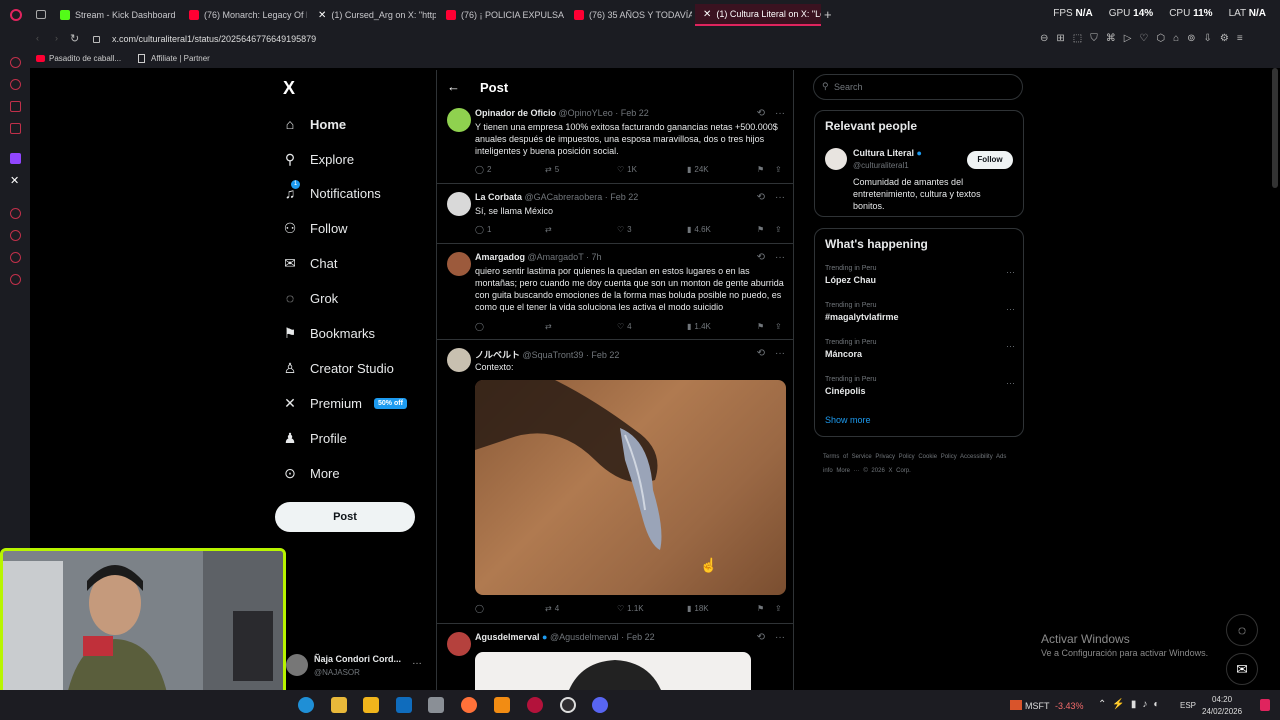 This screenshot has height=720, width=1280. What do you see at coordinates (404, 705) in the screenshot?
I see `outlook-icon` at bounding box center [404, 705].